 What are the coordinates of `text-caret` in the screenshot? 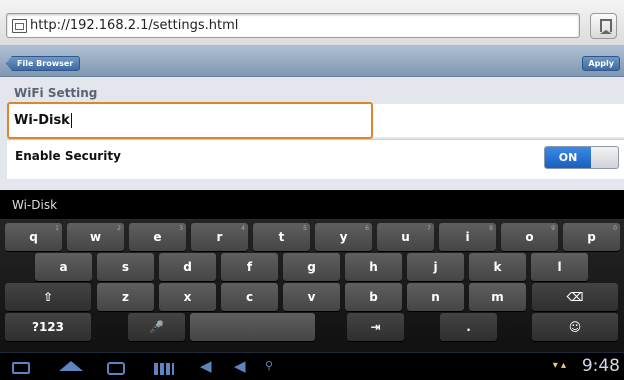 It's located at (71, 120).